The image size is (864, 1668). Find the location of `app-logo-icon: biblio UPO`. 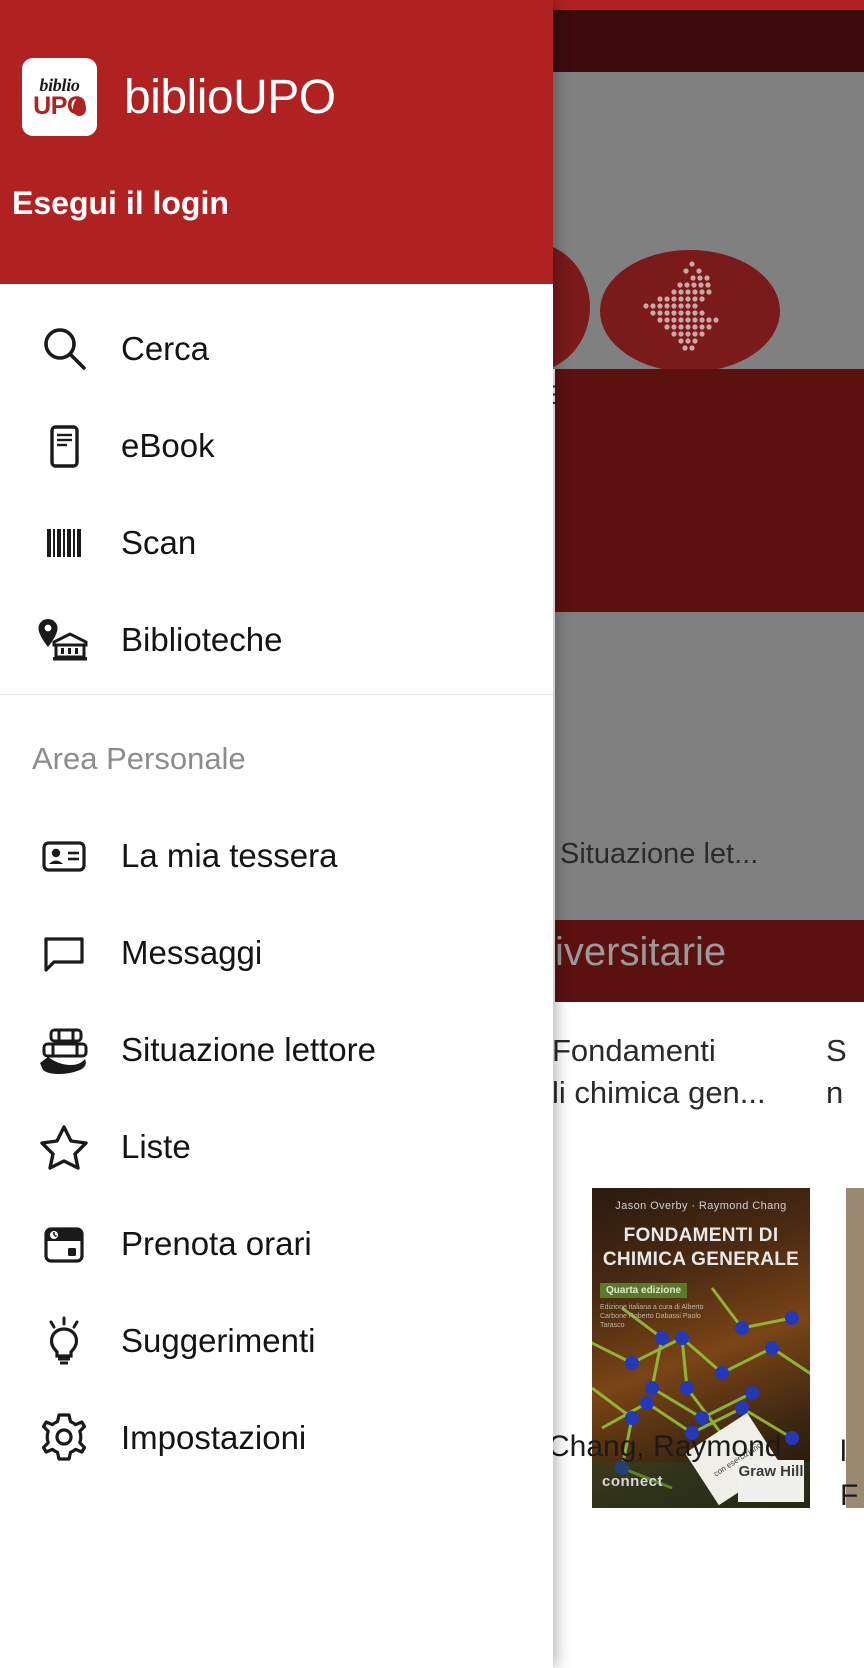

app-logo-icon: biblio UPO is located at coordinates (59, 97).